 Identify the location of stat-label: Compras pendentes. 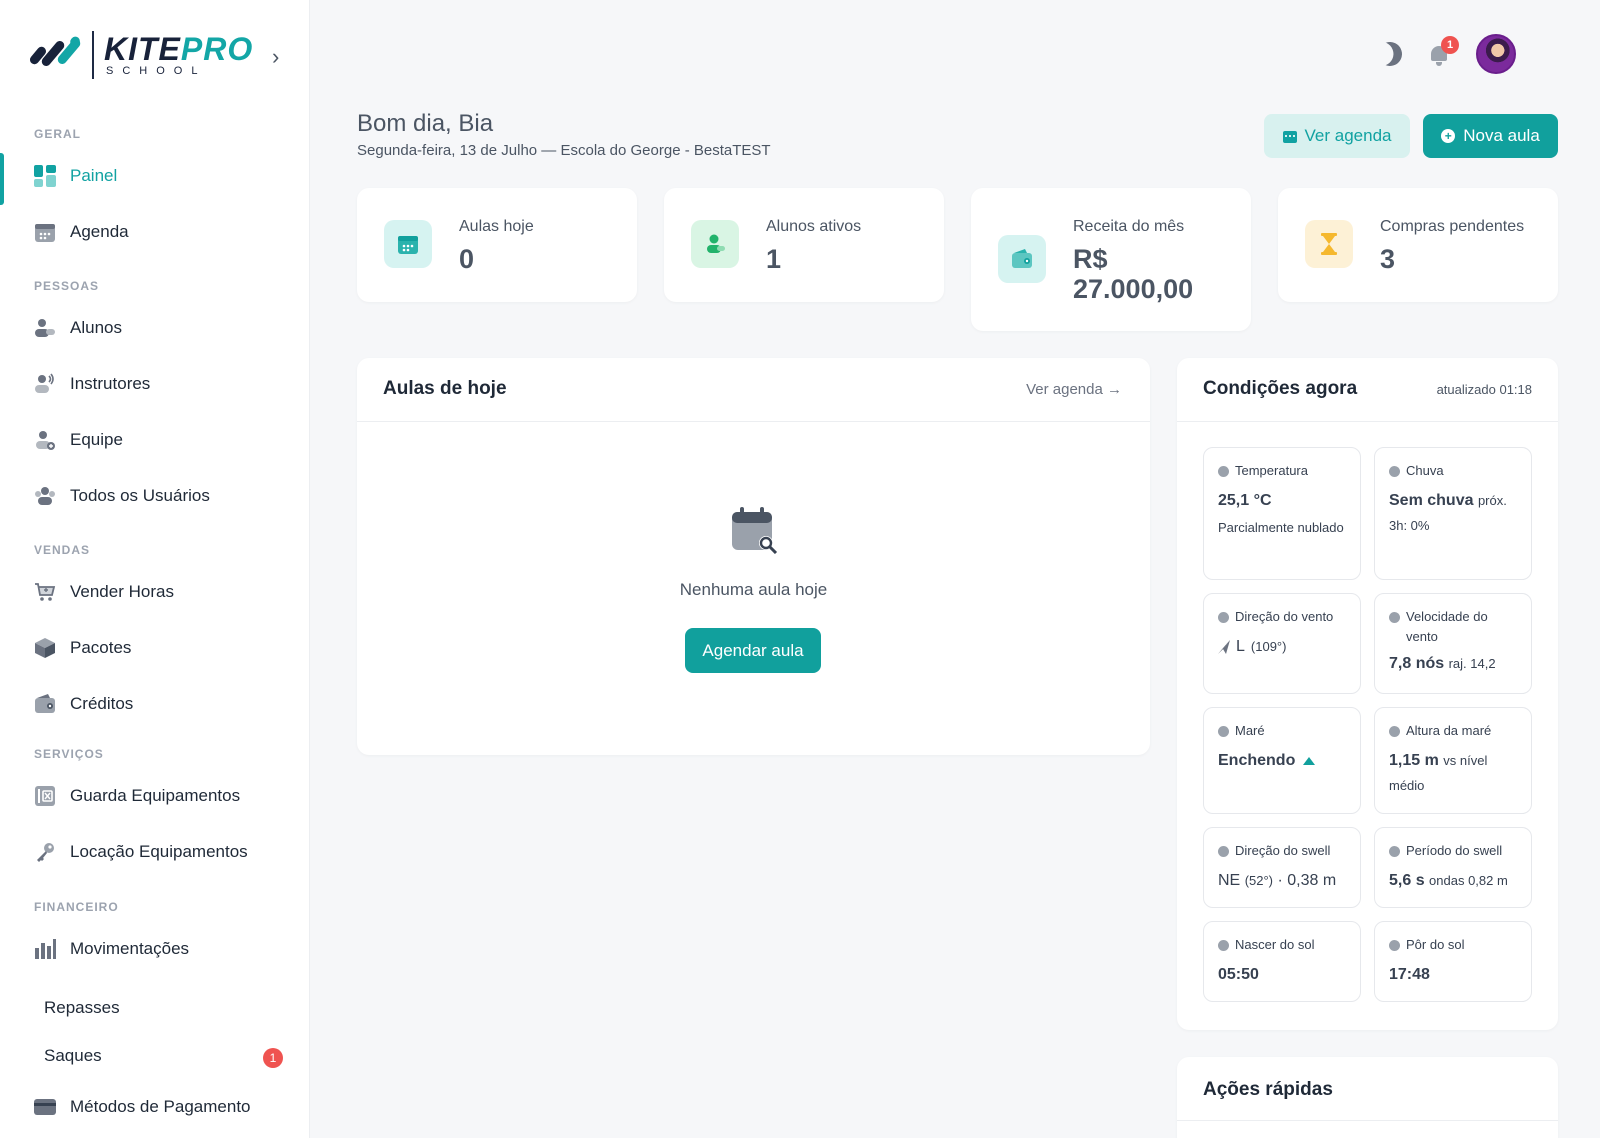
(1452, 226).